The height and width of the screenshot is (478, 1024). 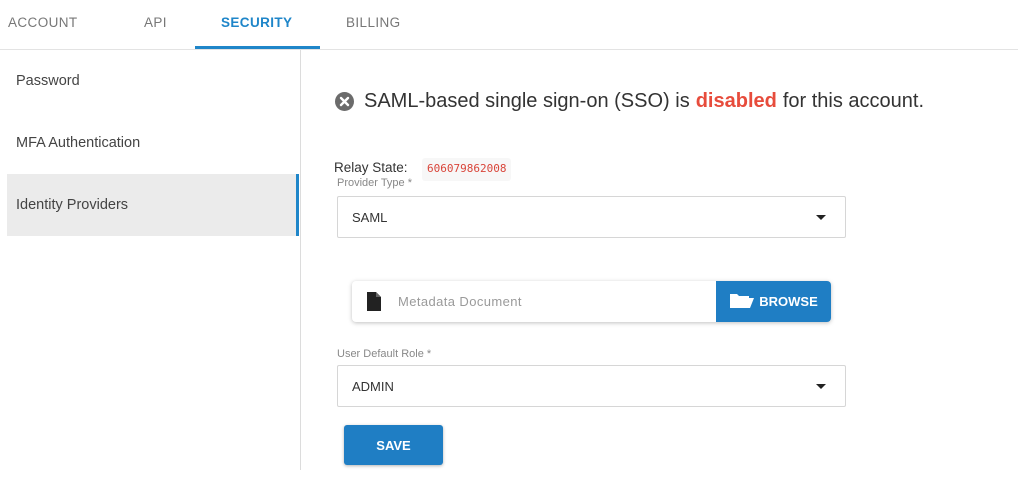 What do you see at coordinates (344, 101) in the screenshot?
I see `x-circle-icon` at bounding box center [344, 101].